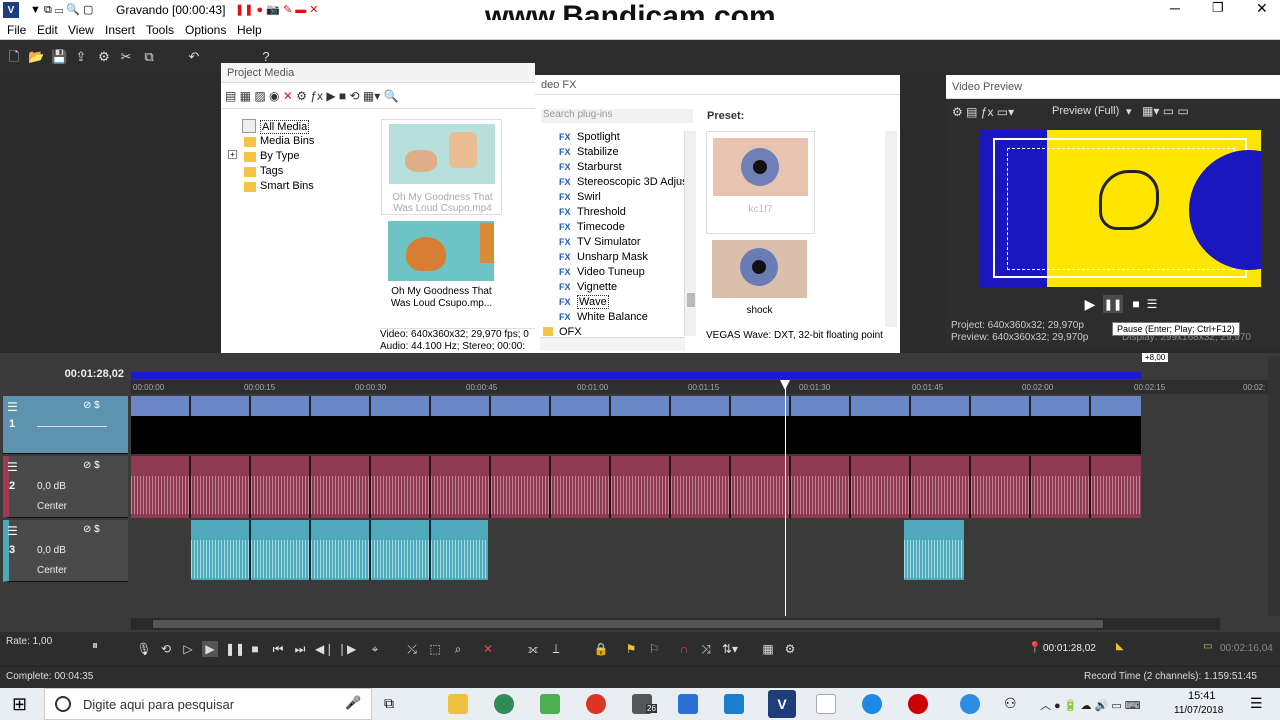  Describe the element at coordinates (603, 258) in the screenshot. I see `fx-item: FX Unsharp Mask` at that location.